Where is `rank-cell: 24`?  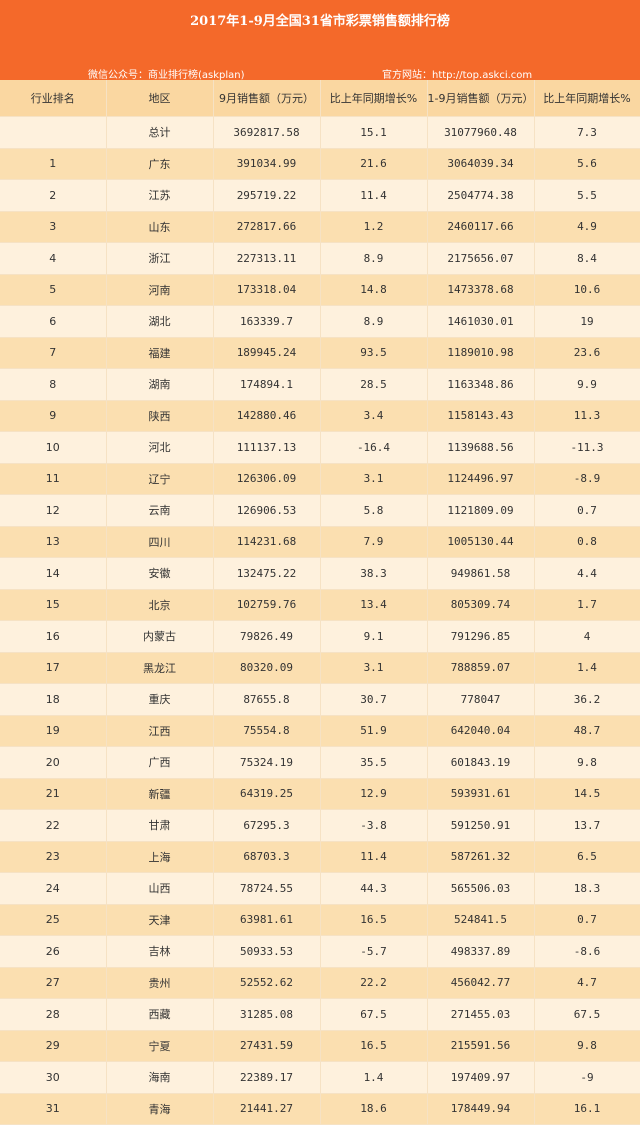 rank-cell: 24 is located at coordinates (53, 888).